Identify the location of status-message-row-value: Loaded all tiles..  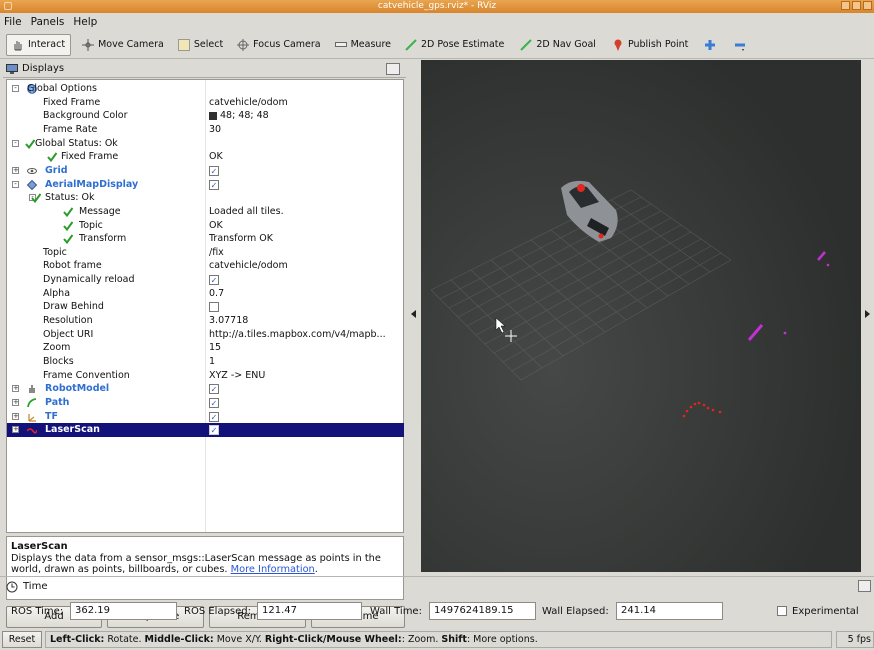
(246, 212).